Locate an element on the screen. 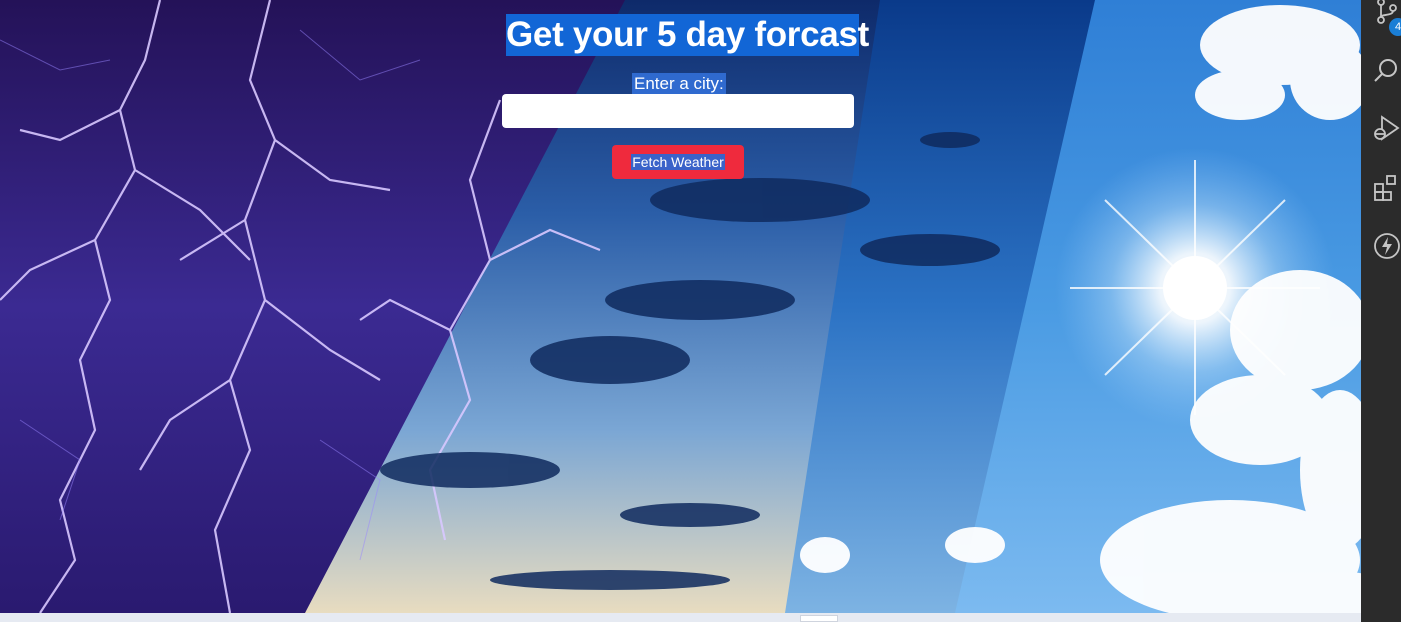 This screenshot has height=622, width=1401. horizontal-scrollbar-thumb is located at coordinates (819, 618).